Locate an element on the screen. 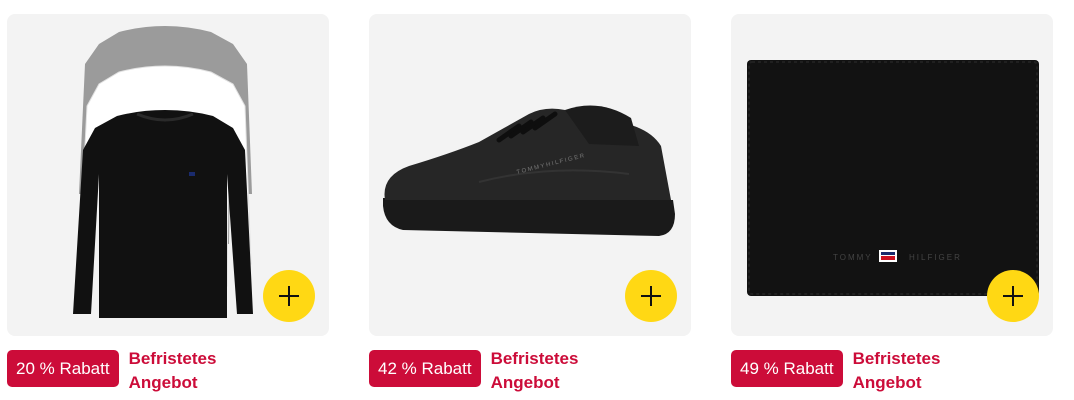  deal-info: 49 % Rabatt Befristetes Angebot is located at coordinates (852, 371).